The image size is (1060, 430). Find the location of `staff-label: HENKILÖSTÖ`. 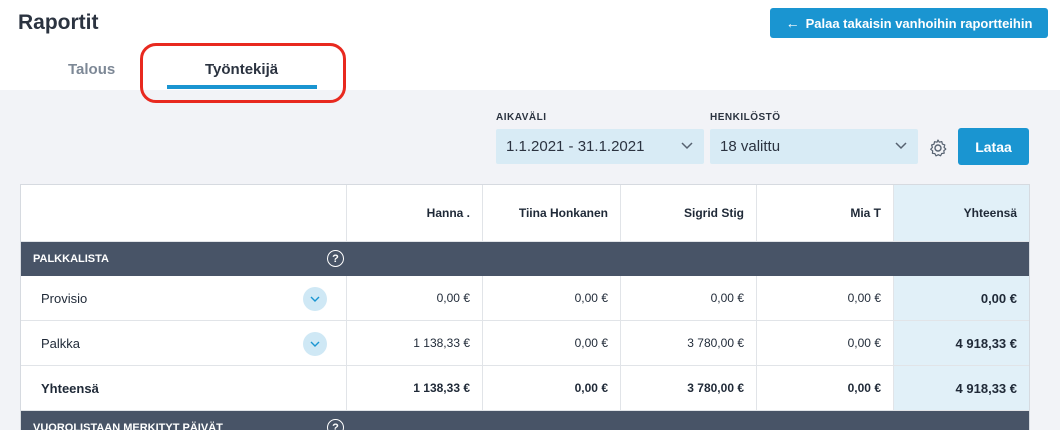

staff-label: HENKILÖSTÖ is located at coordinates (745, 117).